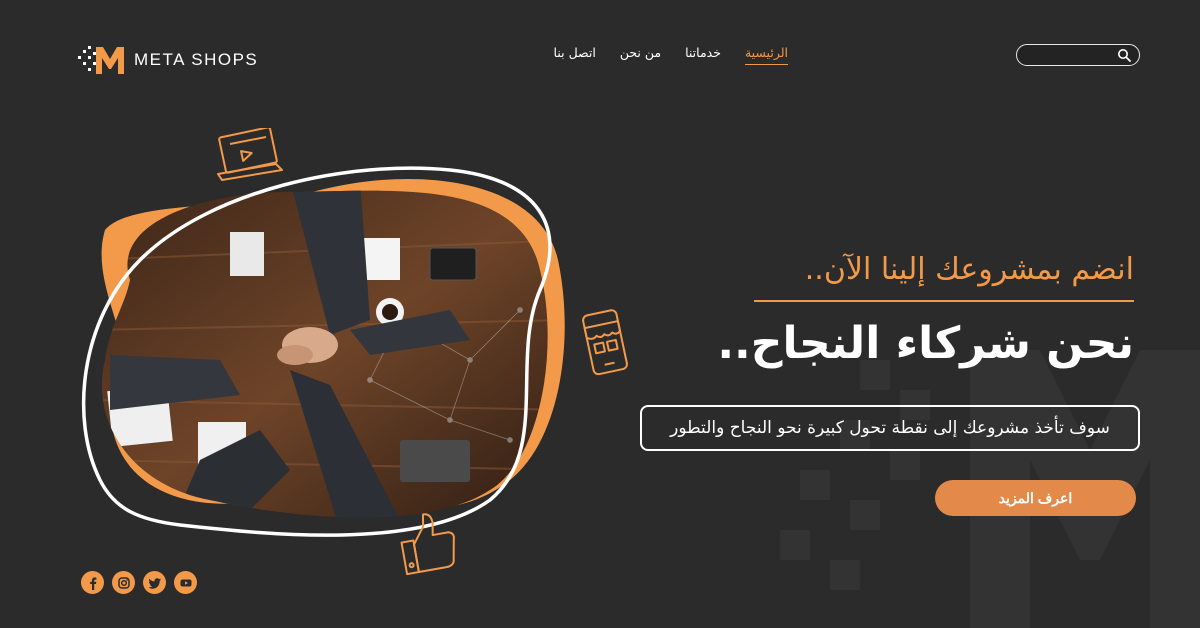  I want to click on brand-logo: META SHOPS, so click(168, 60).